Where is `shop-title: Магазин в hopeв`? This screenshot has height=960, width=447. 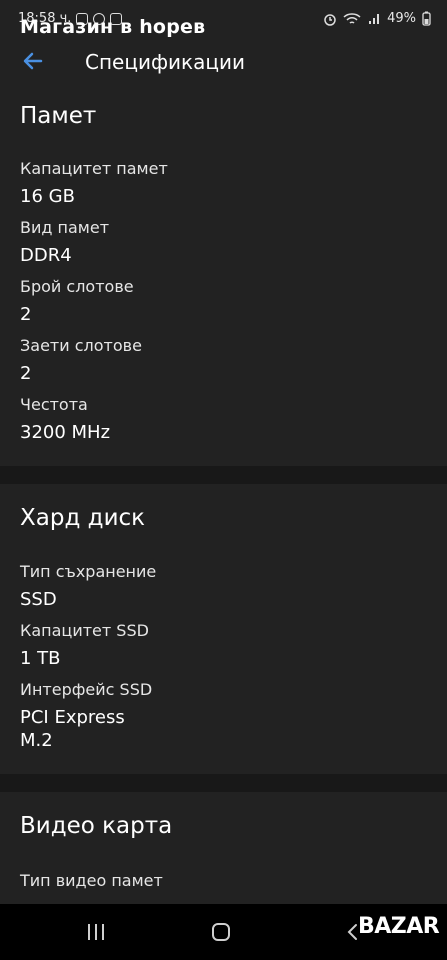
shop-title: Магазин в hopeв is located at coordinates (113, 27).